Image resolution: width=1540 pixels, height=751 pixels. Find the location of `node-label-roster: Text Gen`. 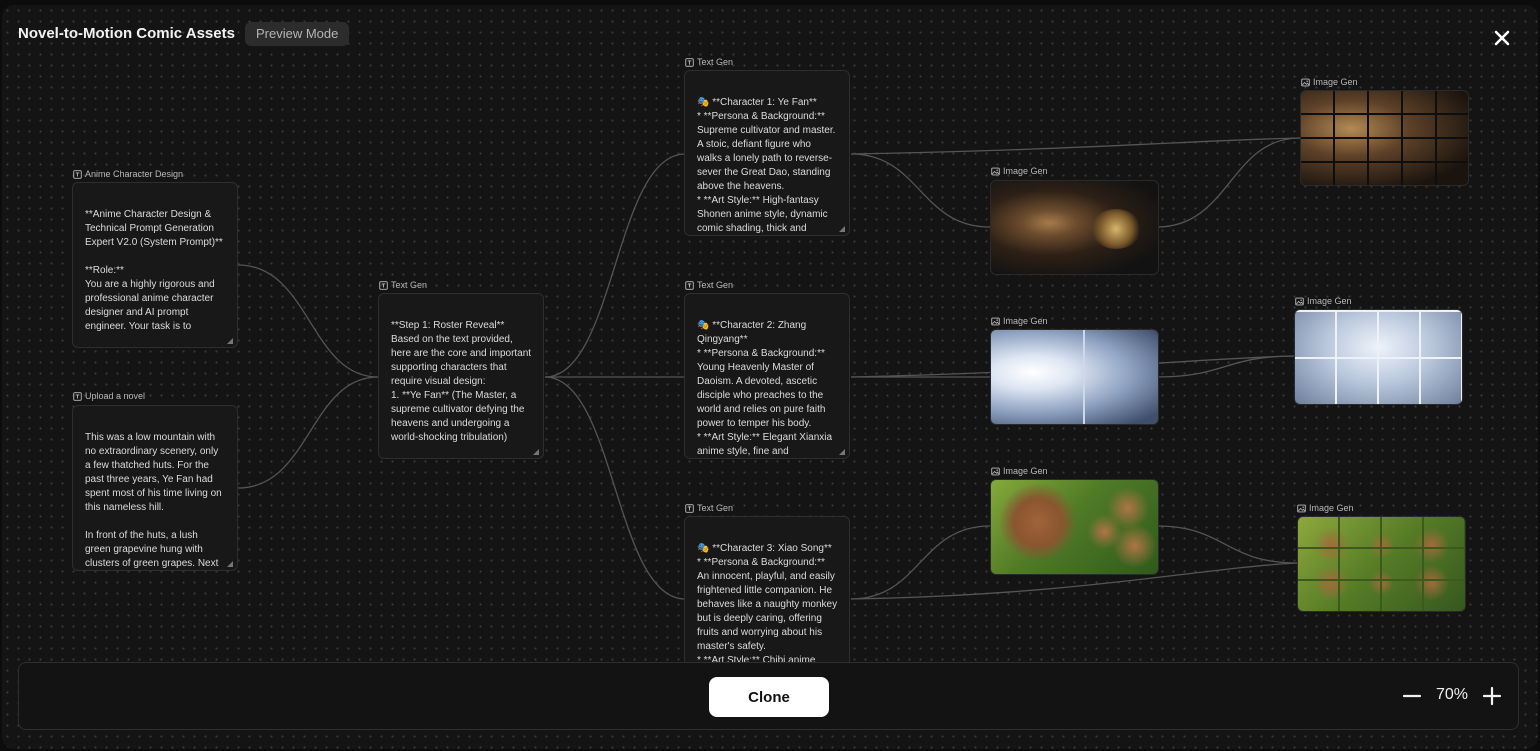

node-label-roster: Text Gen is located at coordinates (403, 285).